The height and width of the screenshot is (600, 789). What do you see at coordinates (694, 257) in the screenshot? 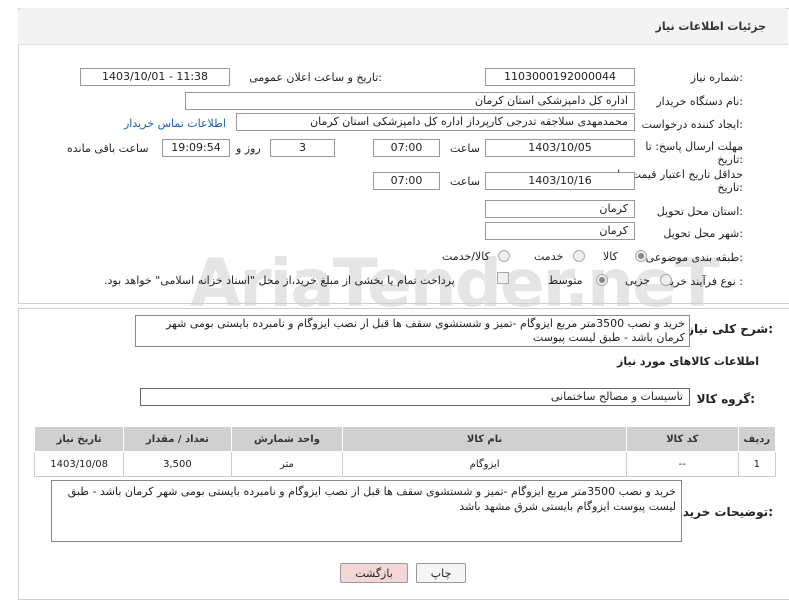
I see `category-label: طبقه بندی موضوعی:` at bounding box center [694, 257].